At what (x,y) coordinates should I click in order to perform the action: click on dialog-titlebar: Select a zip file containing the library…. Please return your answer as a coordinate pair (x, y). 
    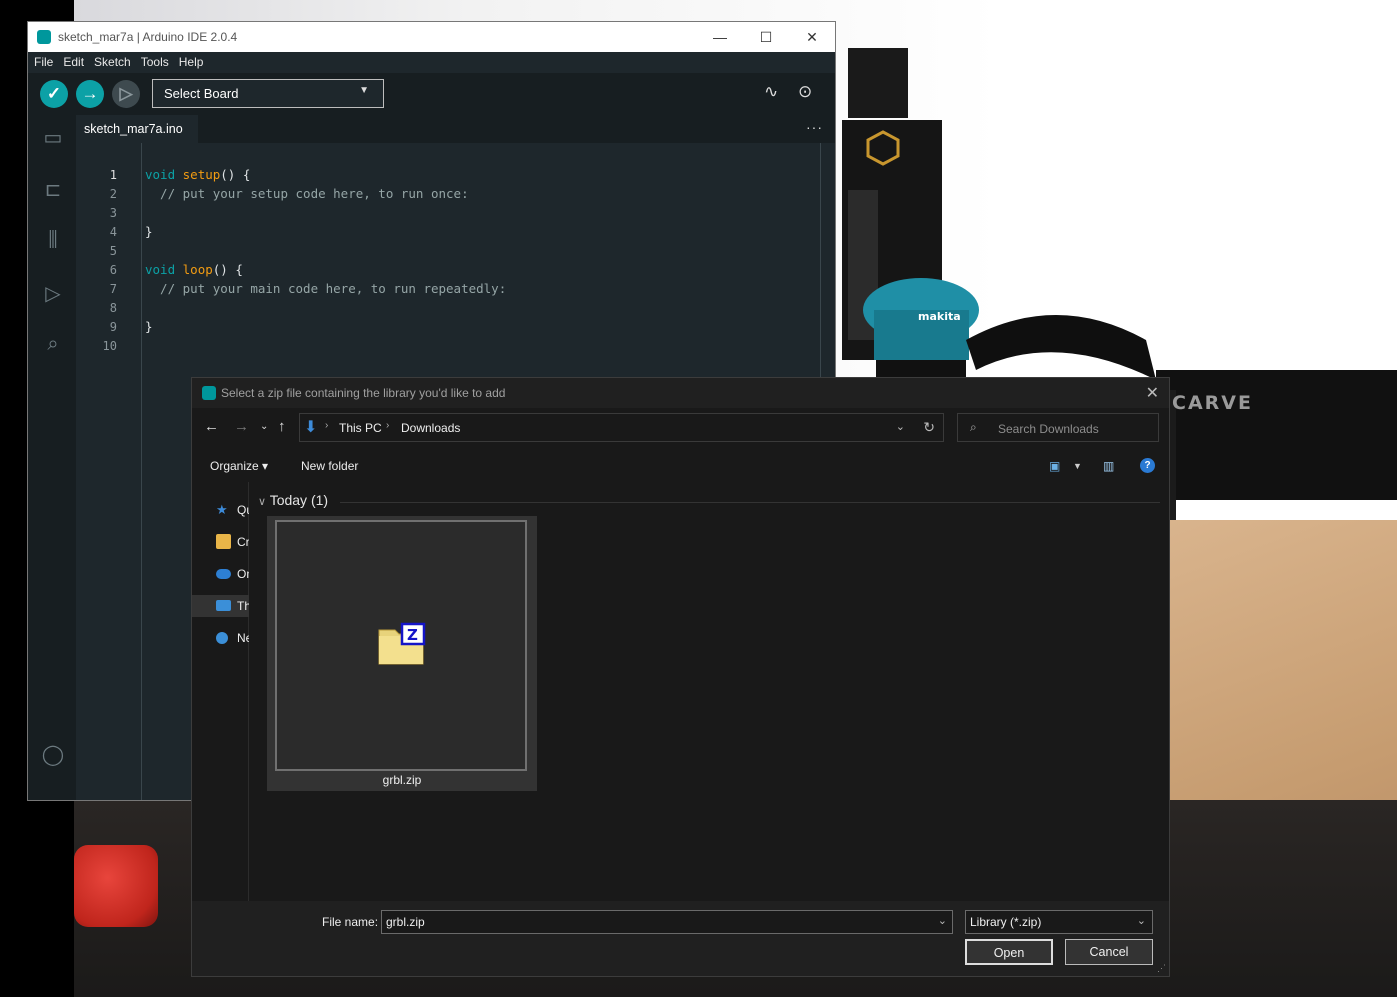
    Looking at the image, I should click on (680, 393).